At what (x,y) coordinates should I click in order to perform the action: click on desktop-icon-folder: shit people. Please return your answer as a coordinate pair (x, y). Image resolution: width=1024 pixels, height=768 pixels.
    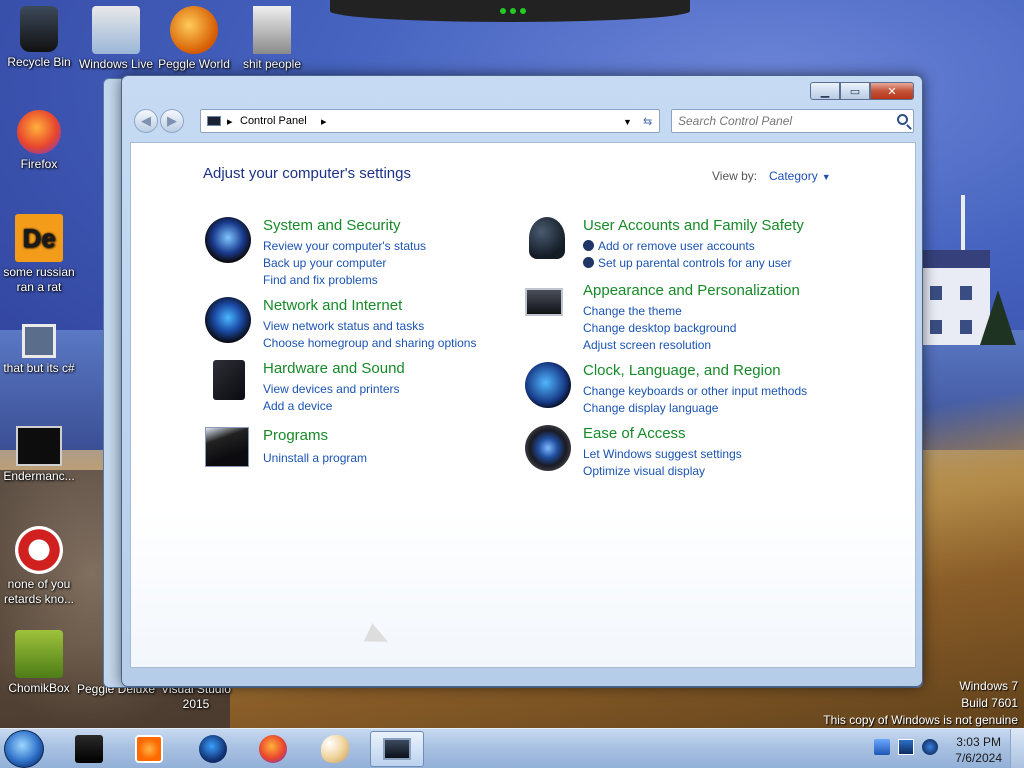
    Looking at the image, I should click on (272, 39).